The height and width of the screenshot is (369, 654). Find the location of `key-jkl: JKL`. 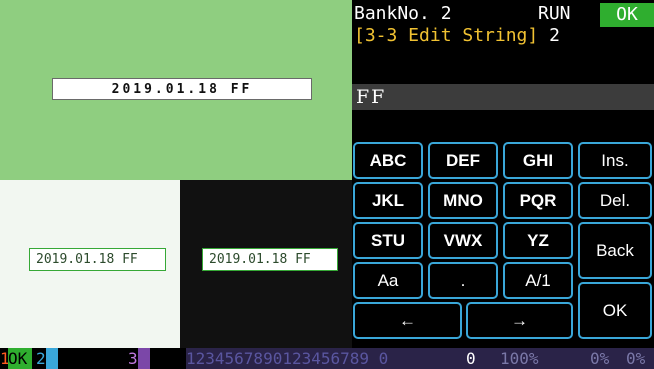

key-jkl: JKL is located at coordinates (388, 200).